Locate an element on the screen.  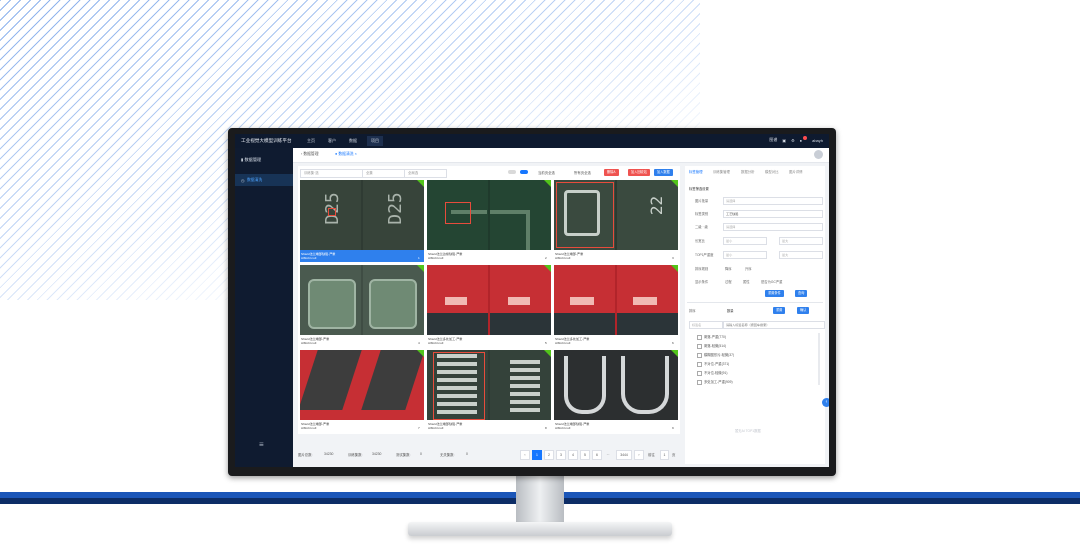
recycle-button: 加入回收站 is located at coordinates (639, 172).